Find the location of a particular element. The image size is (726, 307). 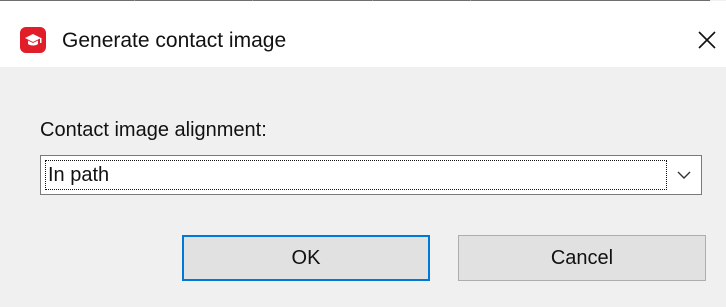

close-icon is located at coordinates (707, 40).